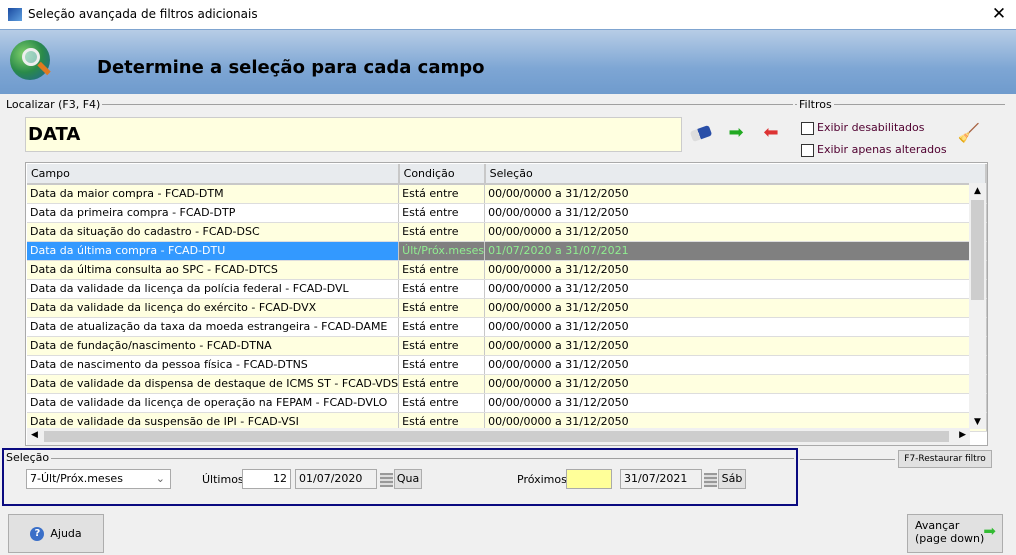 The height and width of the screenshot is (555, 1016). Describe the element at coordinates (945, 459) in the screenshot. I see `restore-filter-button: F7-Restaurar filtro` at that location.